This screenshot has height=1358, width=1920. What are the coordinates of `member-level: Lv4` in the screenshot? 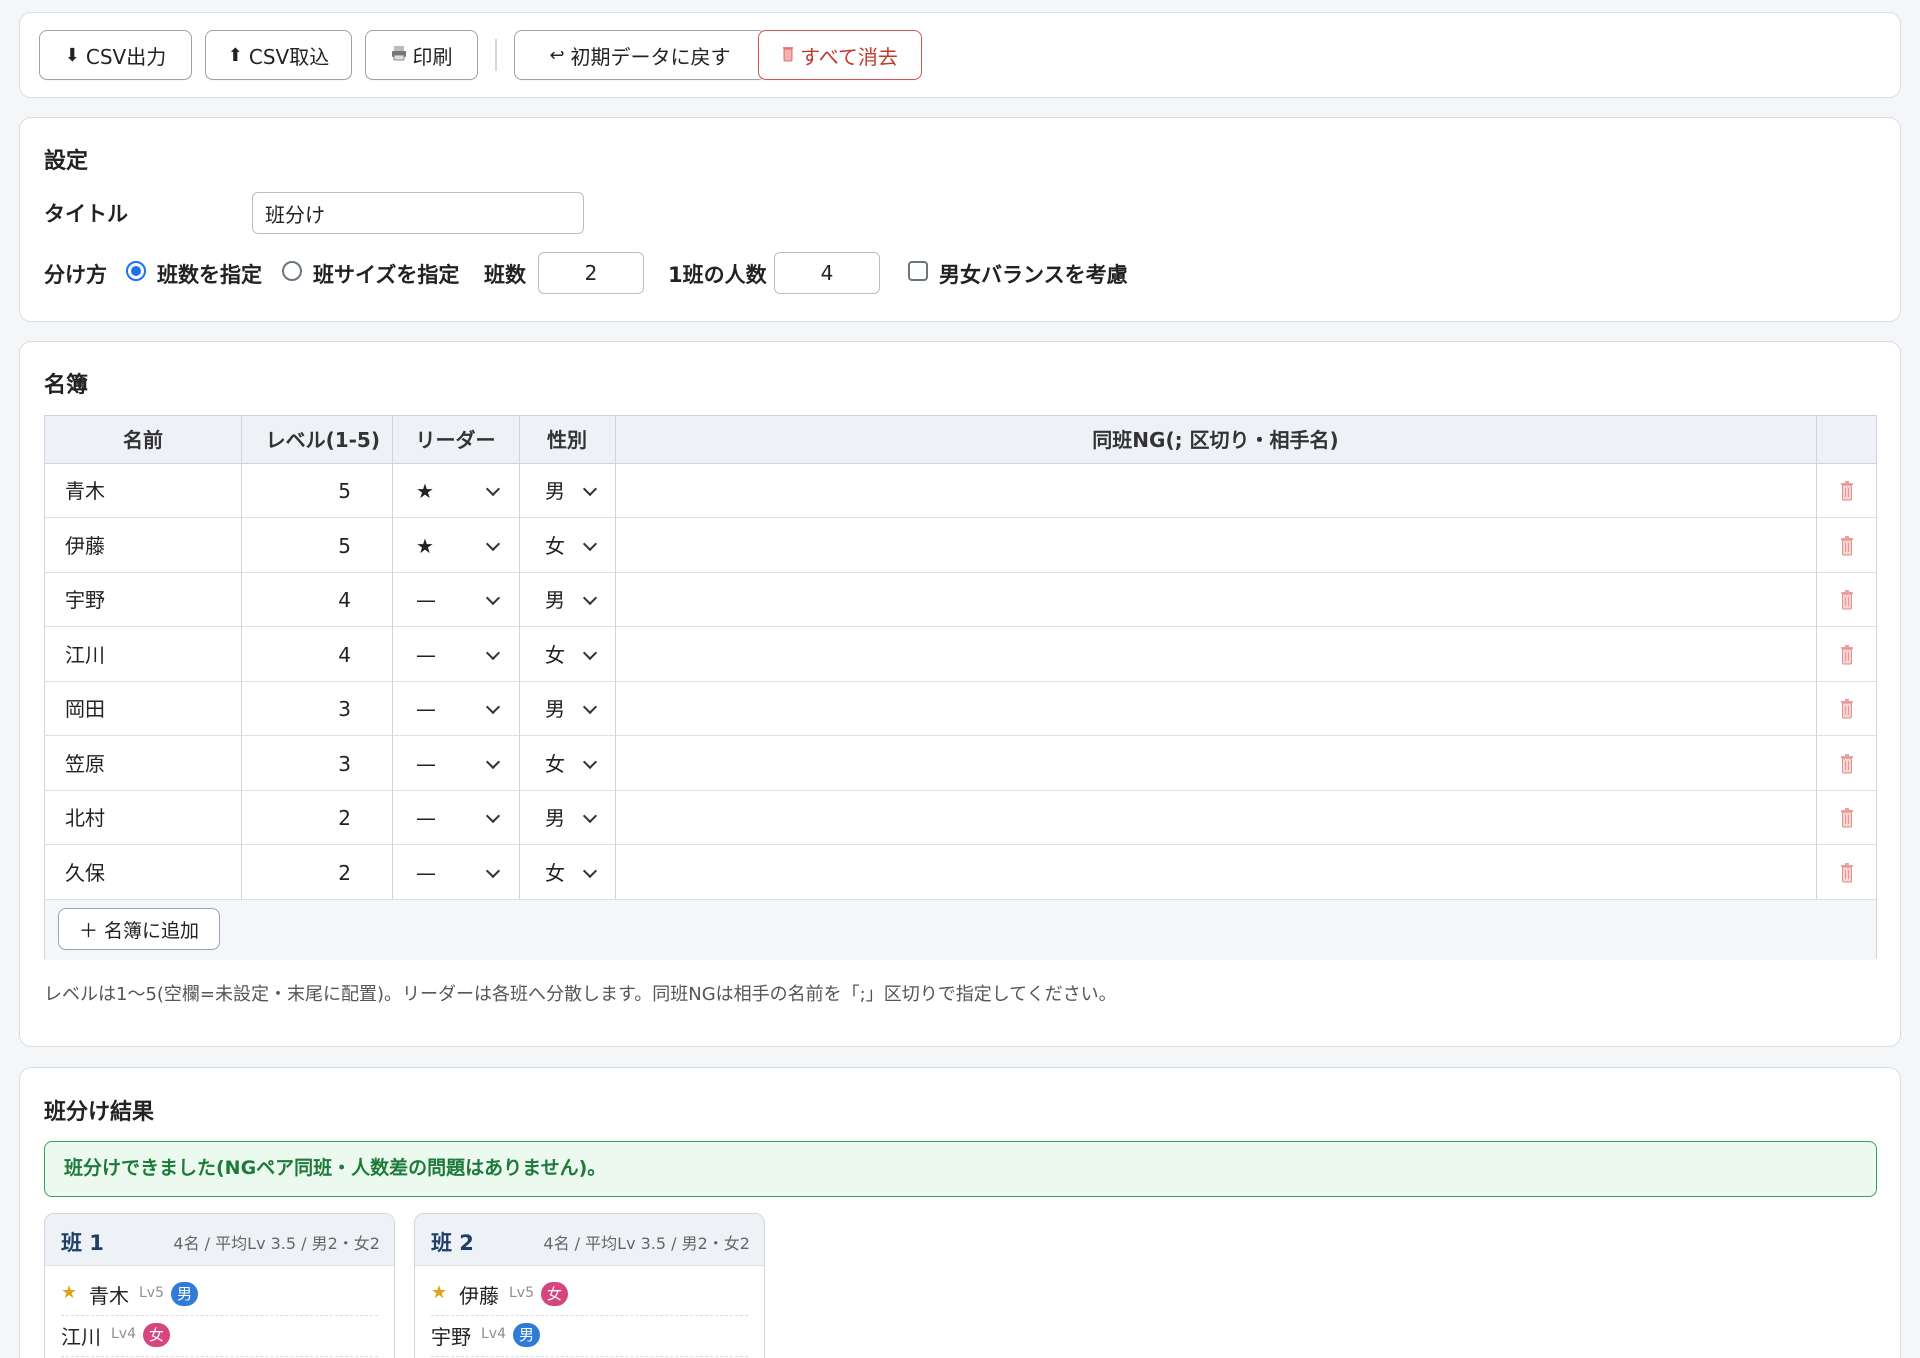 It's located at (123, 1334).